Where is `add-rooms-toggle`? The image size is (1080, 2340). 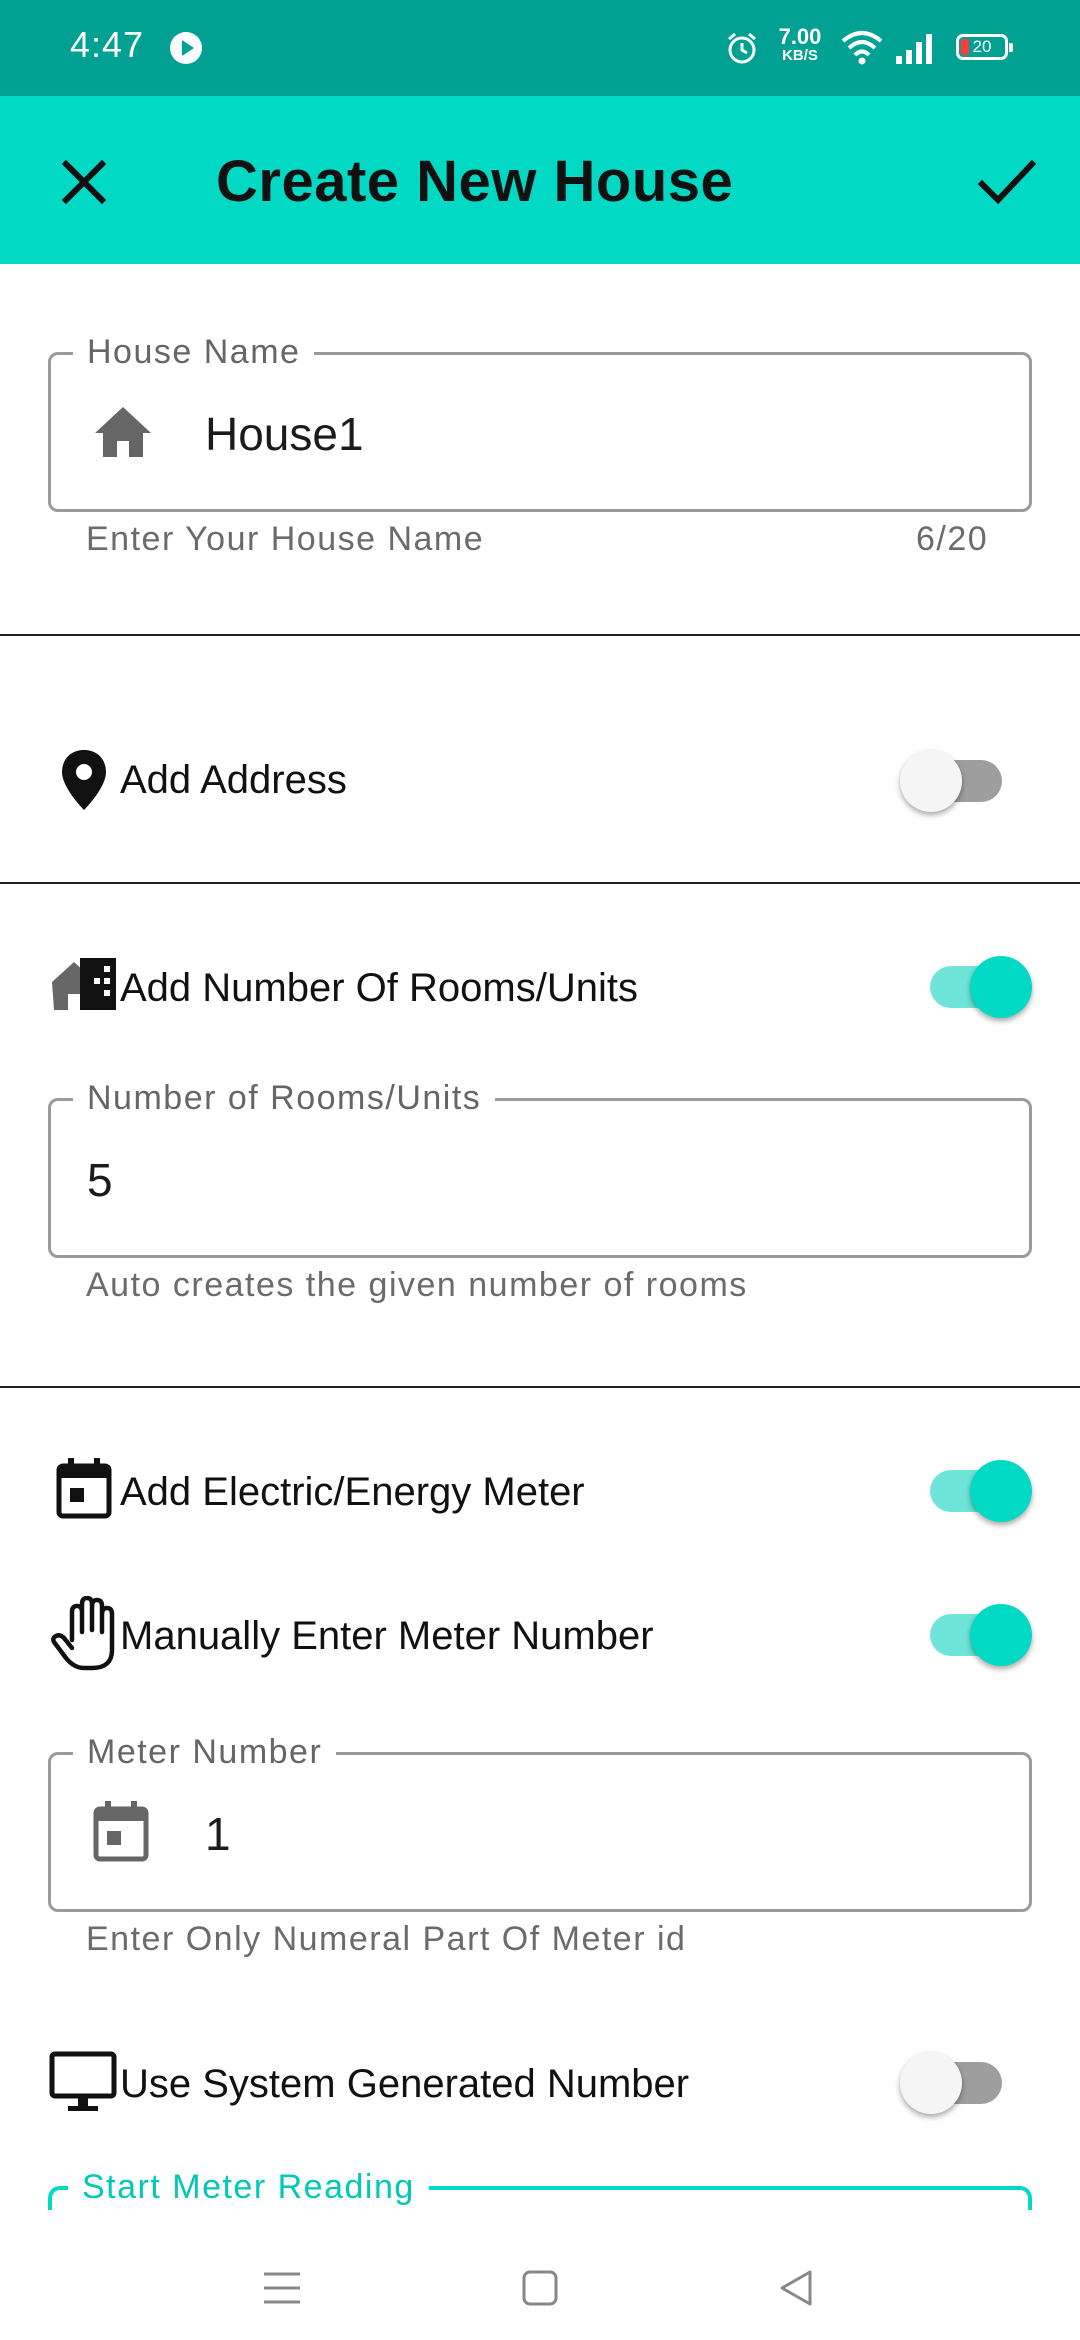
add-rooms-toggle is located at coordinates (979, 987).